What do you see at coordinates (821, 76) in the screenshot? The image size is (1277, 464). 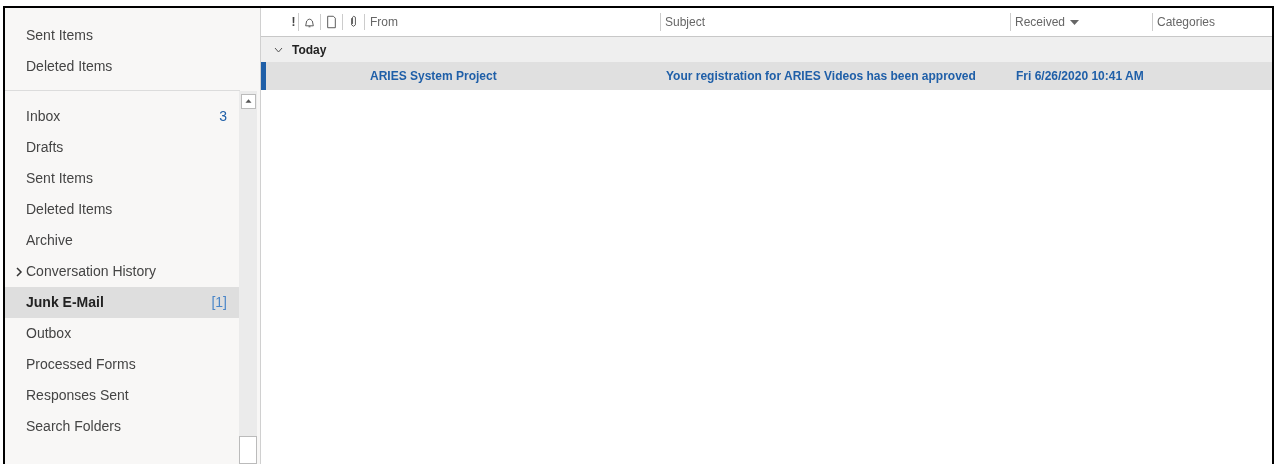 I see `subject-text: Your registration for ARIES Videos has been approved` at bounding box center [821, 76].